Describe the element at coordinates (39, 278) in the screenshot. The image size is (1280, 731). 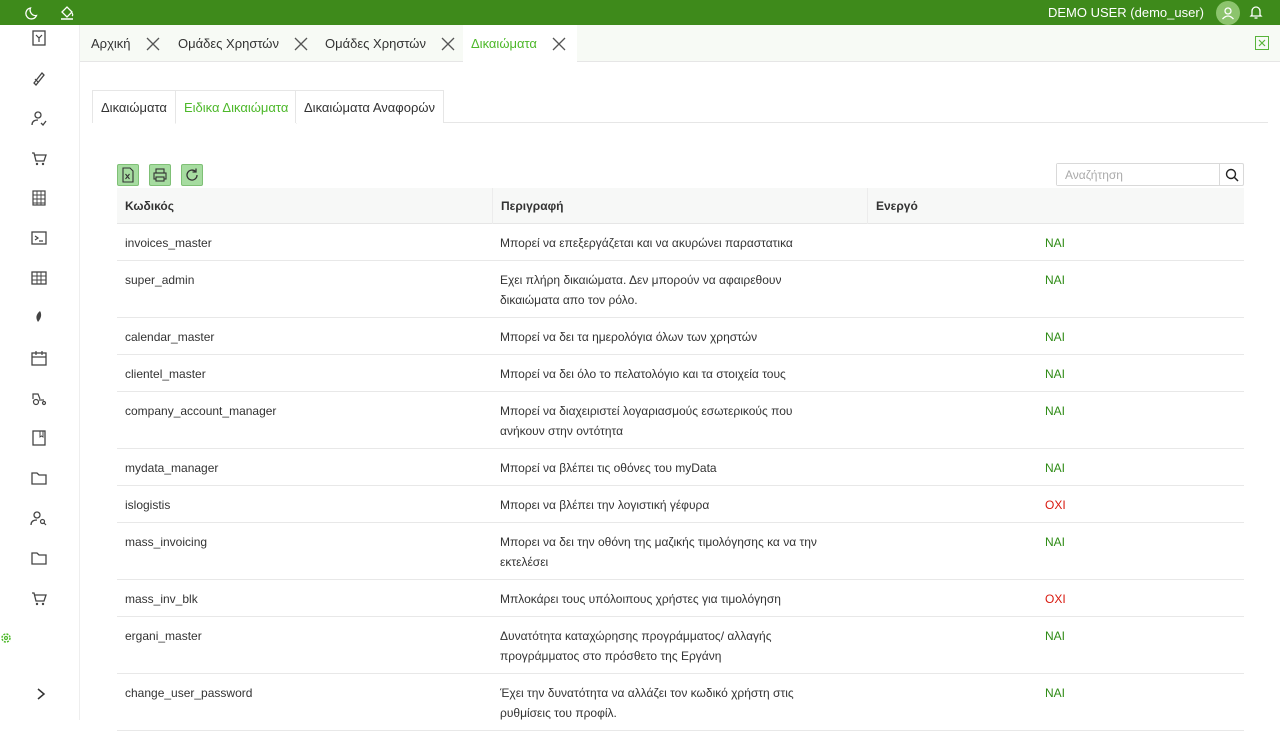
I see `table-icon` at that location.